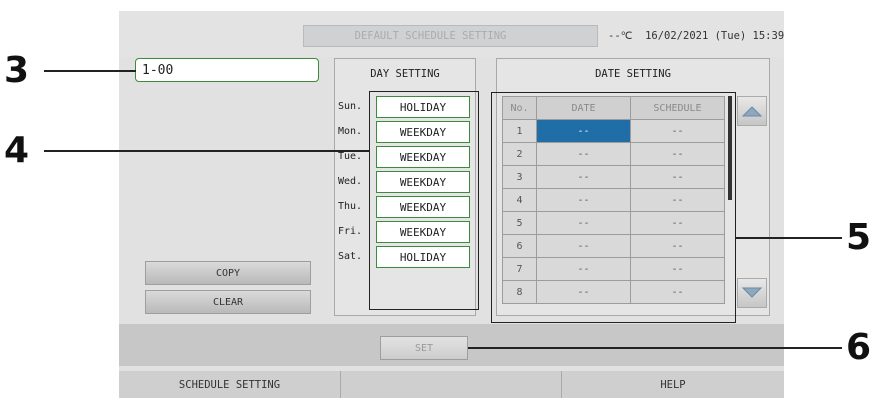  Describe the element at coordinates (633, 74) in the screenshot. I see `date-setting-title: DATE SETTING` at that location.